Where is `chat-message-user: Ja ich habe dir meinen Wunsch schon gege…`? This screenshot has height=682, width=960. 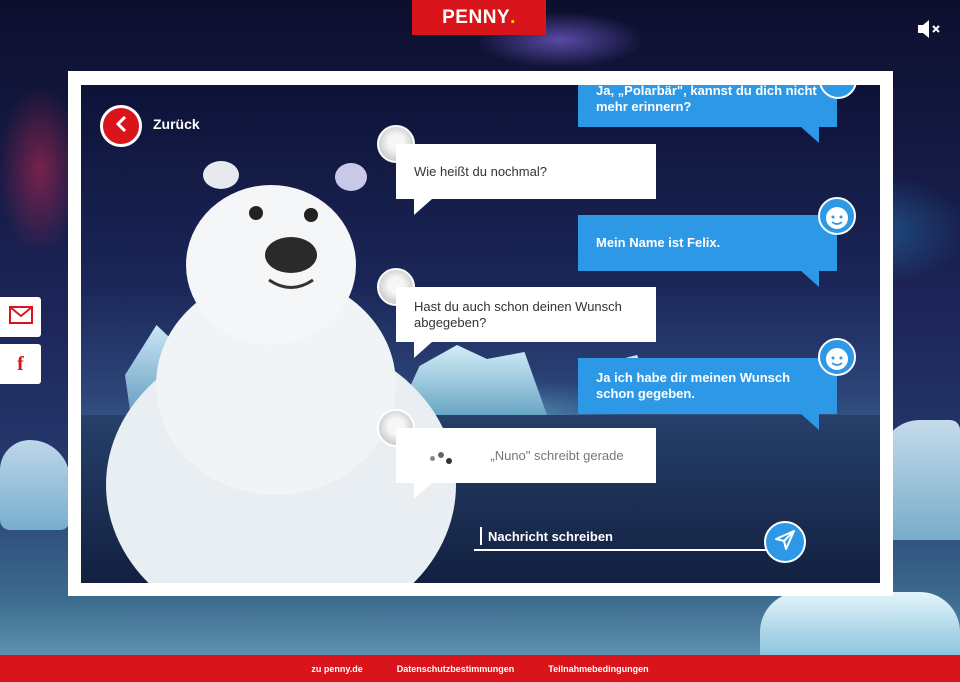 chat-message-user: Ja ich habe dir meinen Wunsch schon gege… is located at coordinates (707, 394).